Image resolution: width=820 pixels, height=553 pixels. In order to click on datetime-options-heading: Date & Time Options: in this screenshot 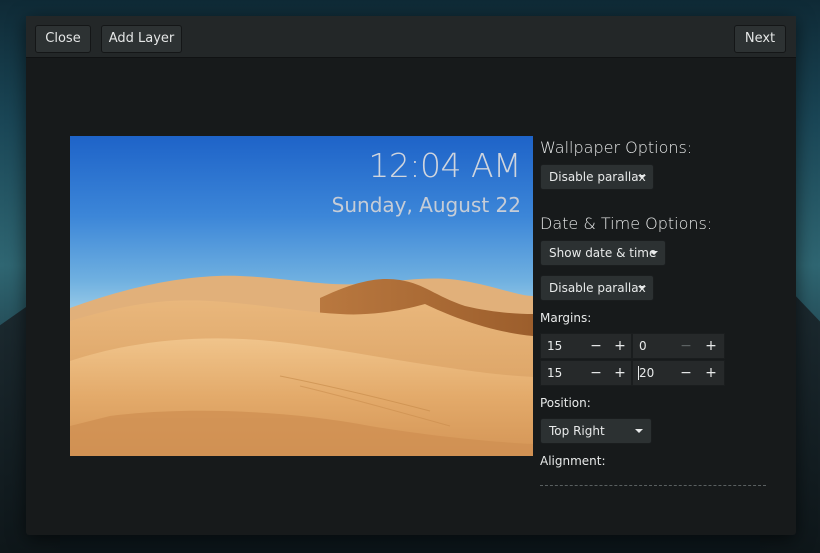, I will do `click(626, 223)`.